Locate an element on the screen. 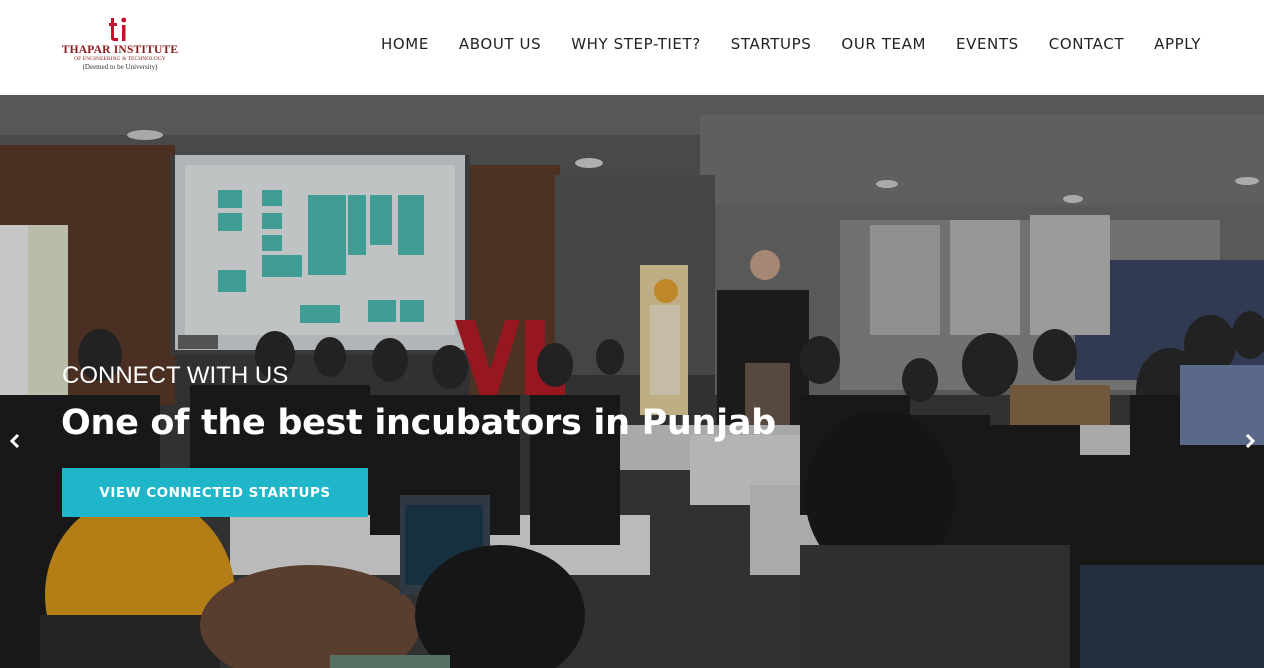  ti-logo-icon is located at coordinates (118, 29).